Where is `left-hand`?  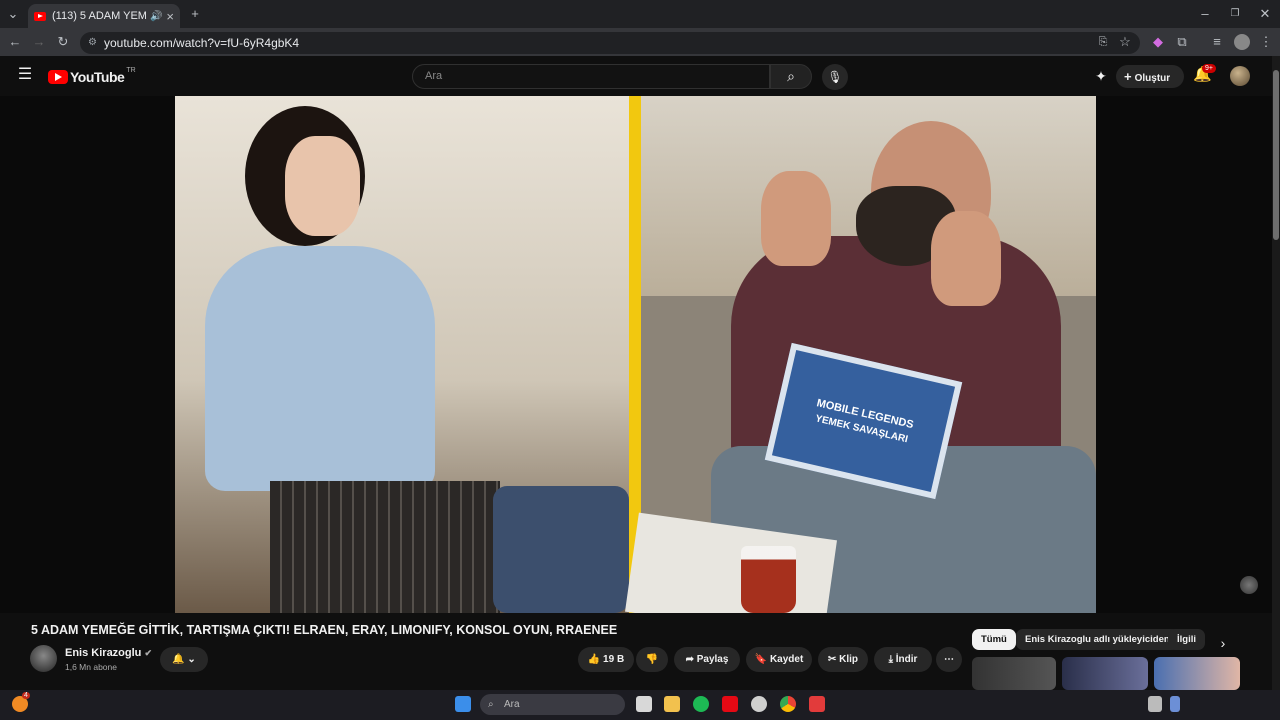 left-hand is located at coordinates (796, 218).